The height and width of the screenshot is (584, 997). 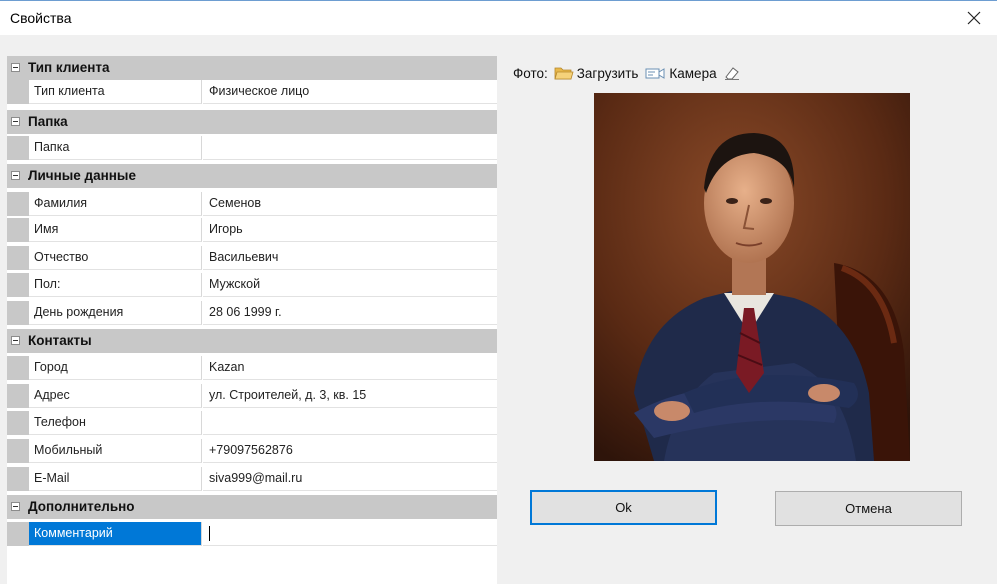 I want to click on property-row: Телефон, so click(x=252, y=423).